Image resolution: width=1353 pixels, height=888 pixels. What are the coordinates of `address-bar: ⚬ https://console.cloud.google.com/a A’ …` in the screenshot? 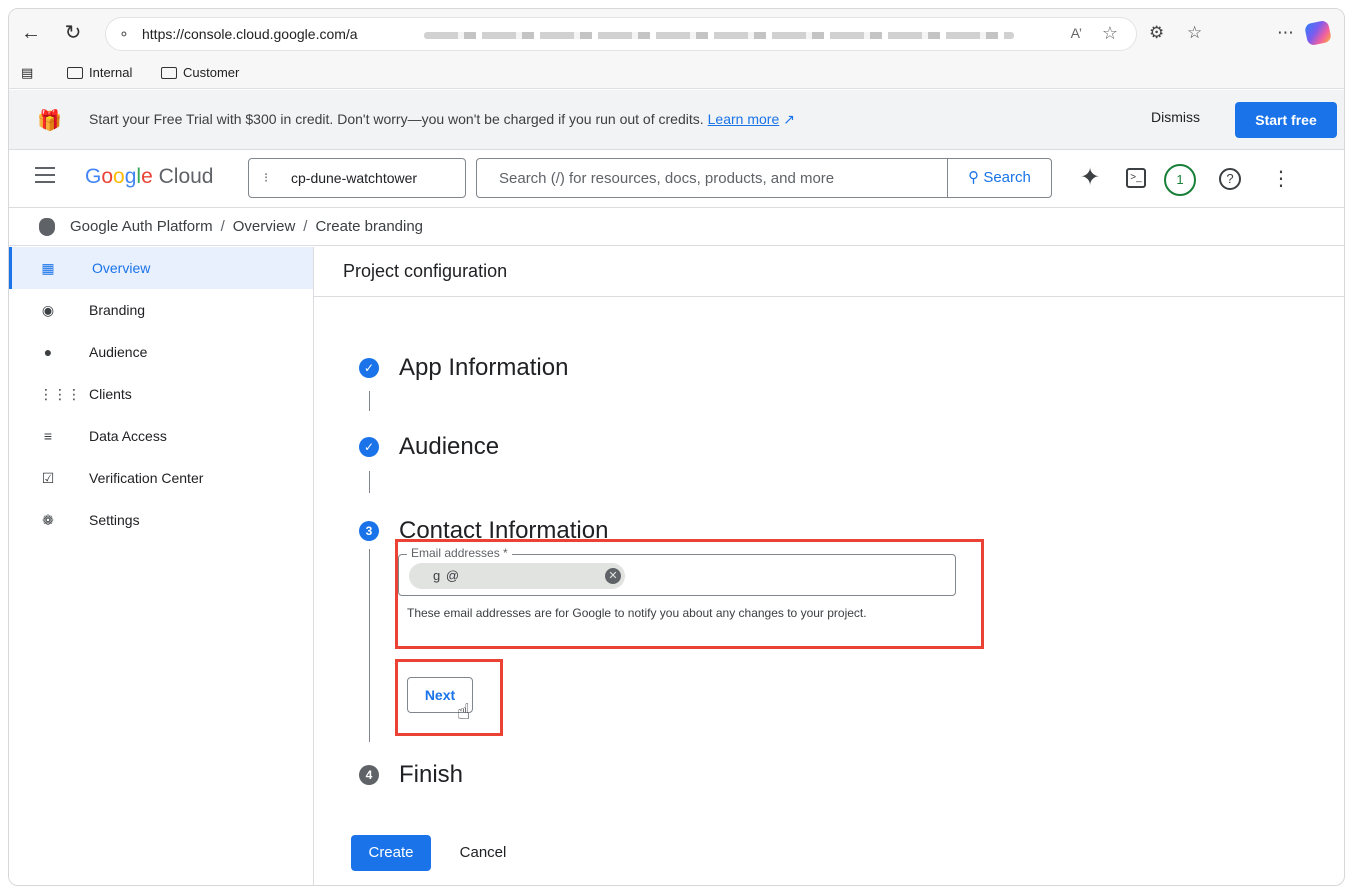 It's located at (621, 34).